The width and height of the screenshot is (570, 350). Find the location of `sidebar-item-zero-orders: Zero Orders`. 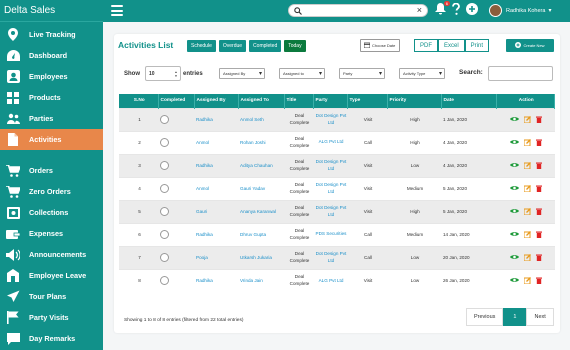

sidebar-item-zero-orders: Zero Orders is located at coordinates (51, 191).